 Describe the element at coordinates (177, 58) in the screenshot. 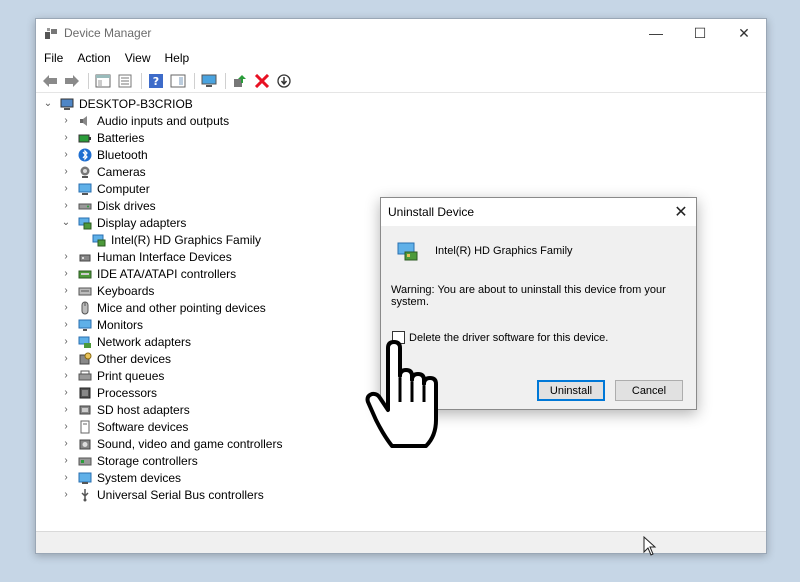

I see `menu-help: Help` at that location.